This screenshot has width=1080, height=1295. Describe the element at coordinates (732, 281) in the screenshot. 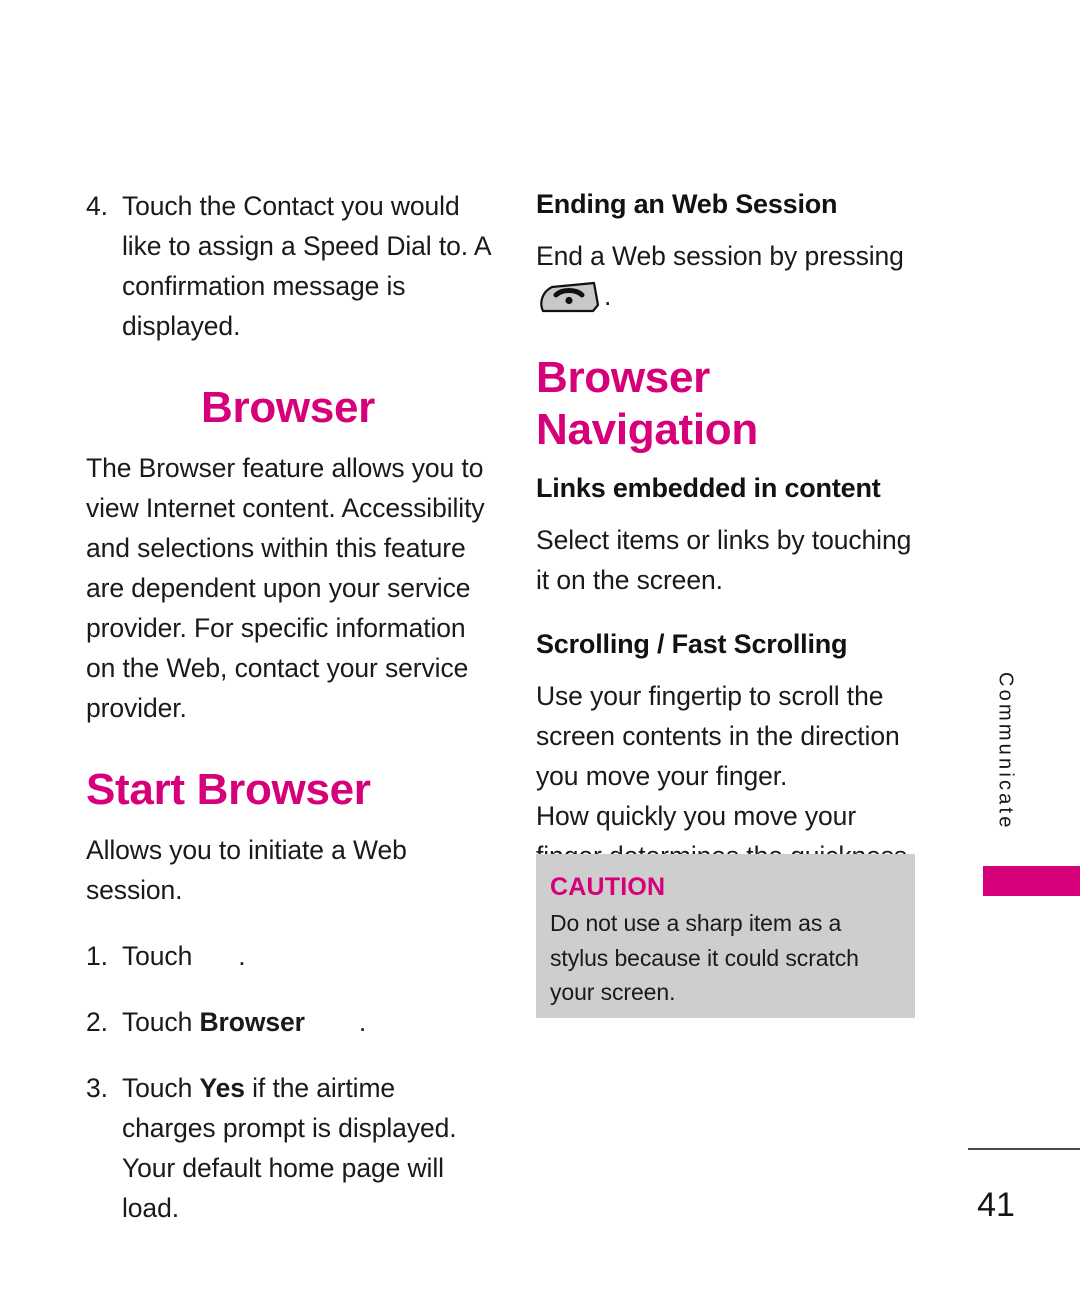

I see `ending-session-paragraph: End a Web session by pressing .` at that location.